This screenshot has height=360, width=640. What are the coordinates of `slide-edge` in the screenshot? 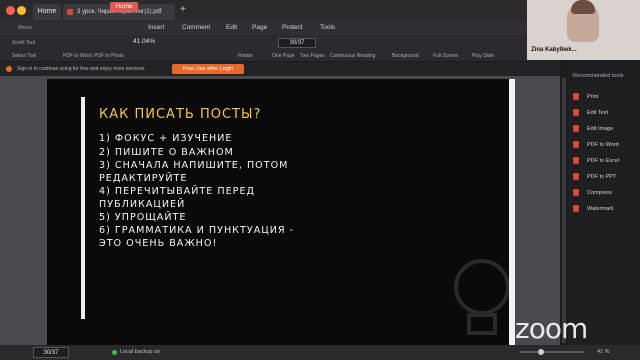 It's located at (512, 212).